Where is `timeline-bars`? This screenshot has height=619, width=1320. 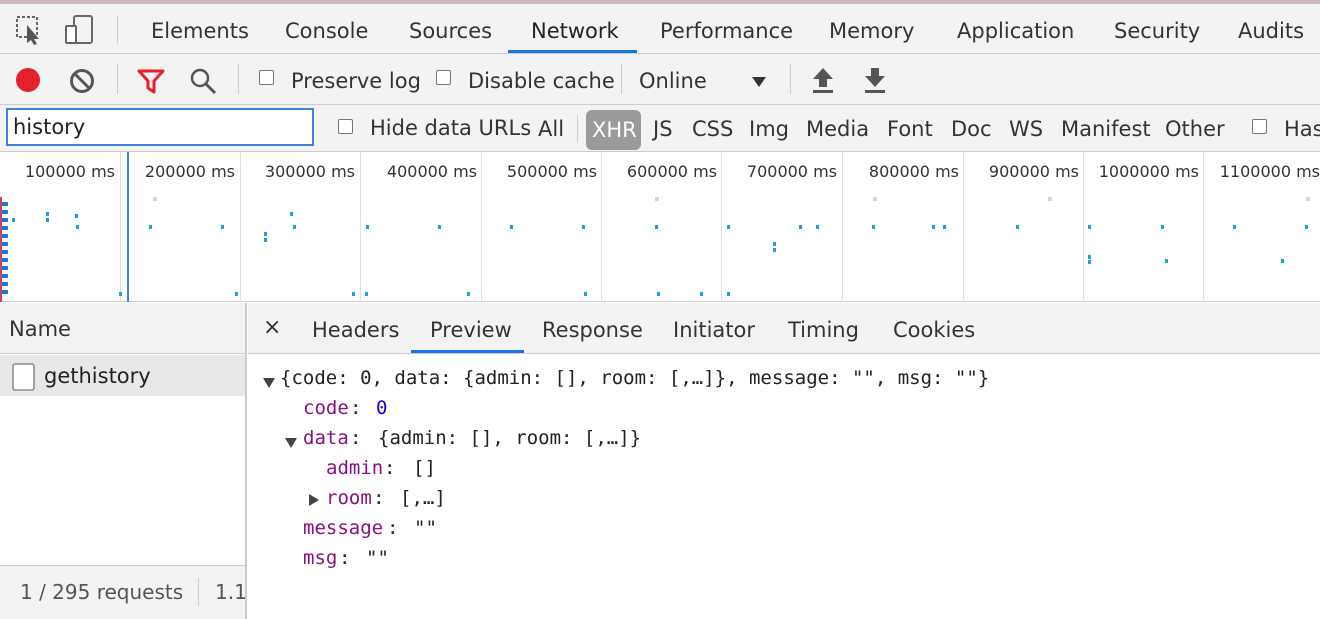 timeline-bars is located at coordinates (5, 250).